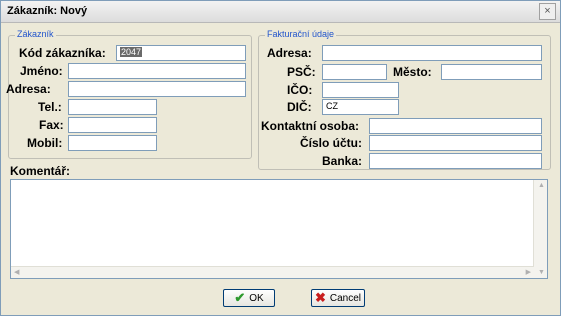 The image size is (561, 316). I want to click on name-label: Jméno:, so click(41, 71).